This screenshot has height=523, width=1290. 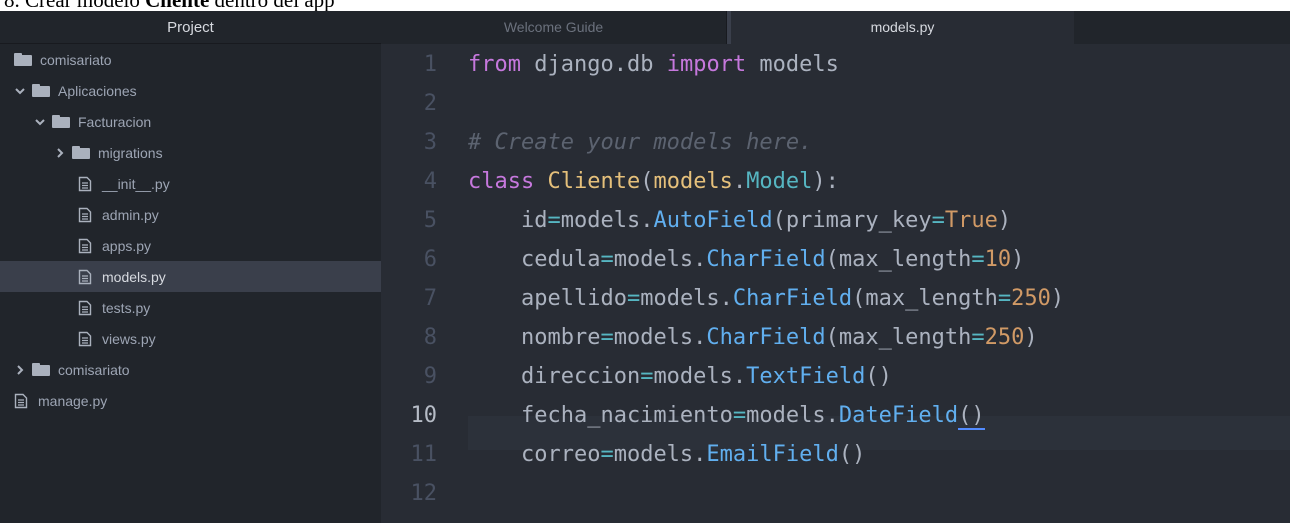 I want to click on tree-file: admin.py, so click(x=190, y=214).